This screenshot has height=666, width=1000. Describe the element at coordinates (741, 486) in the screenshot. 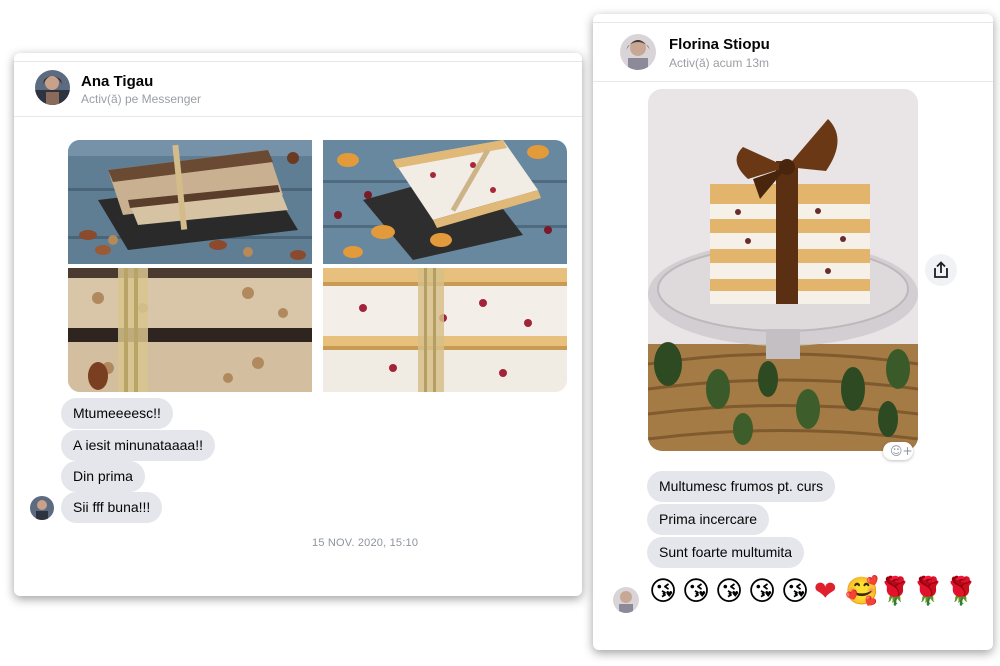

I see `message-bubble: Multumesc frumos pt. curs` at that location.